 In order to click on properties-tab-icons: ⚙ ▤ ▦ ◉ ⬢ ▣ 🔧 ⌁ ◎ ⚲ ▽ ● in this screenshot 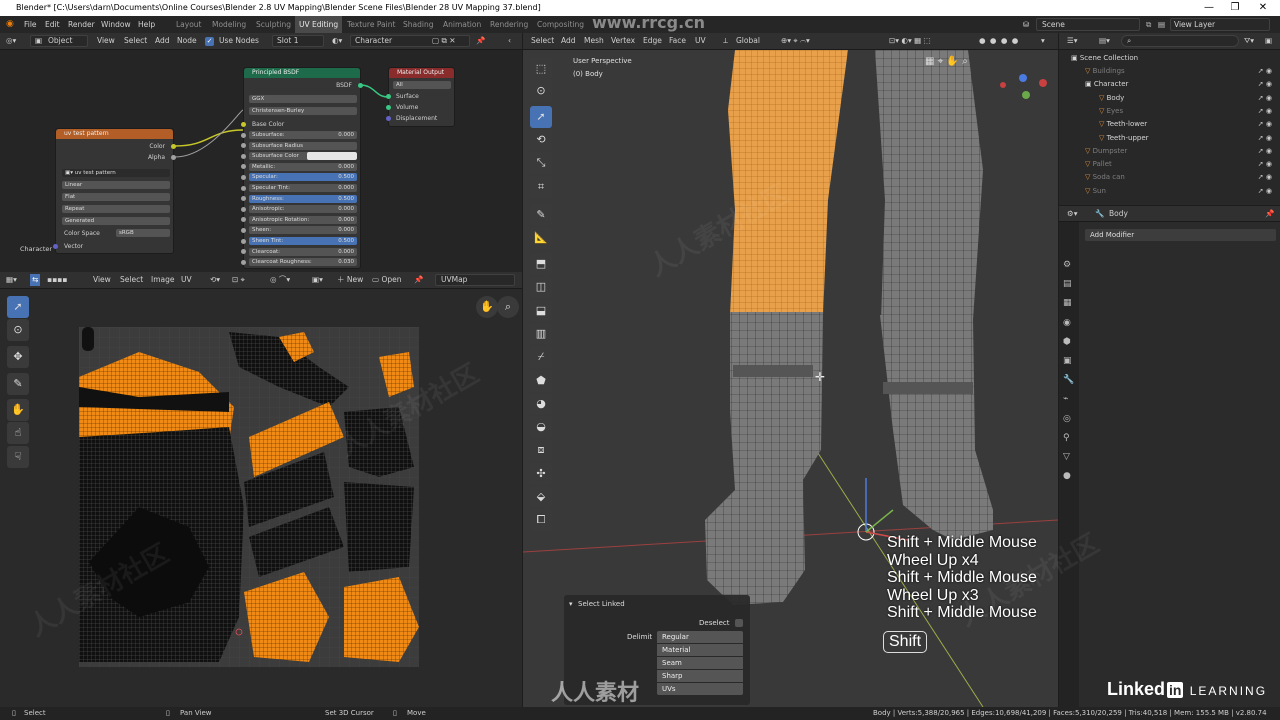, I will do `click(1068, 371)`.